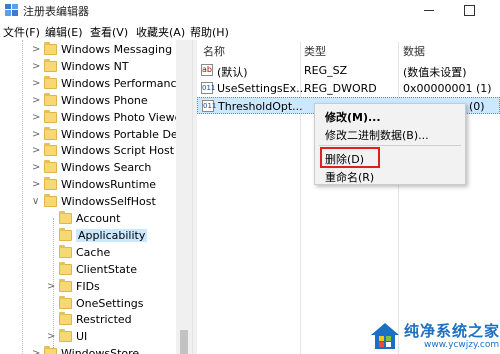  I want to click on window-title: 注册表编辑器, so click(56, 11).